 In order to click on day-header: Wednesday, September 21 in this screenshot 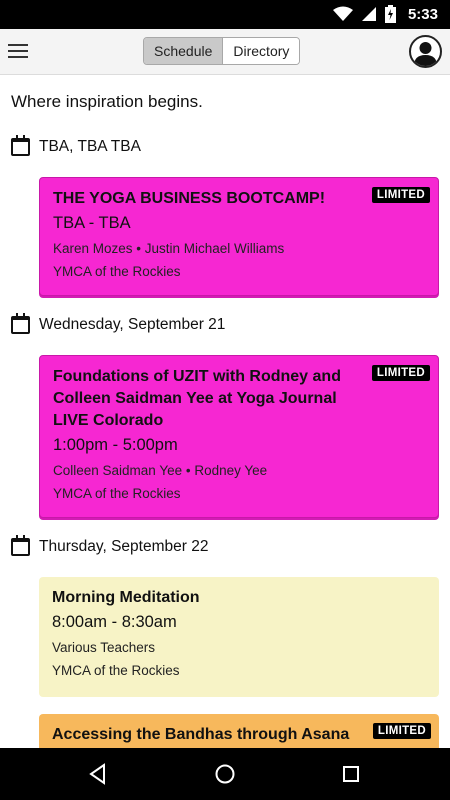, I will do `click(118, 323)`.